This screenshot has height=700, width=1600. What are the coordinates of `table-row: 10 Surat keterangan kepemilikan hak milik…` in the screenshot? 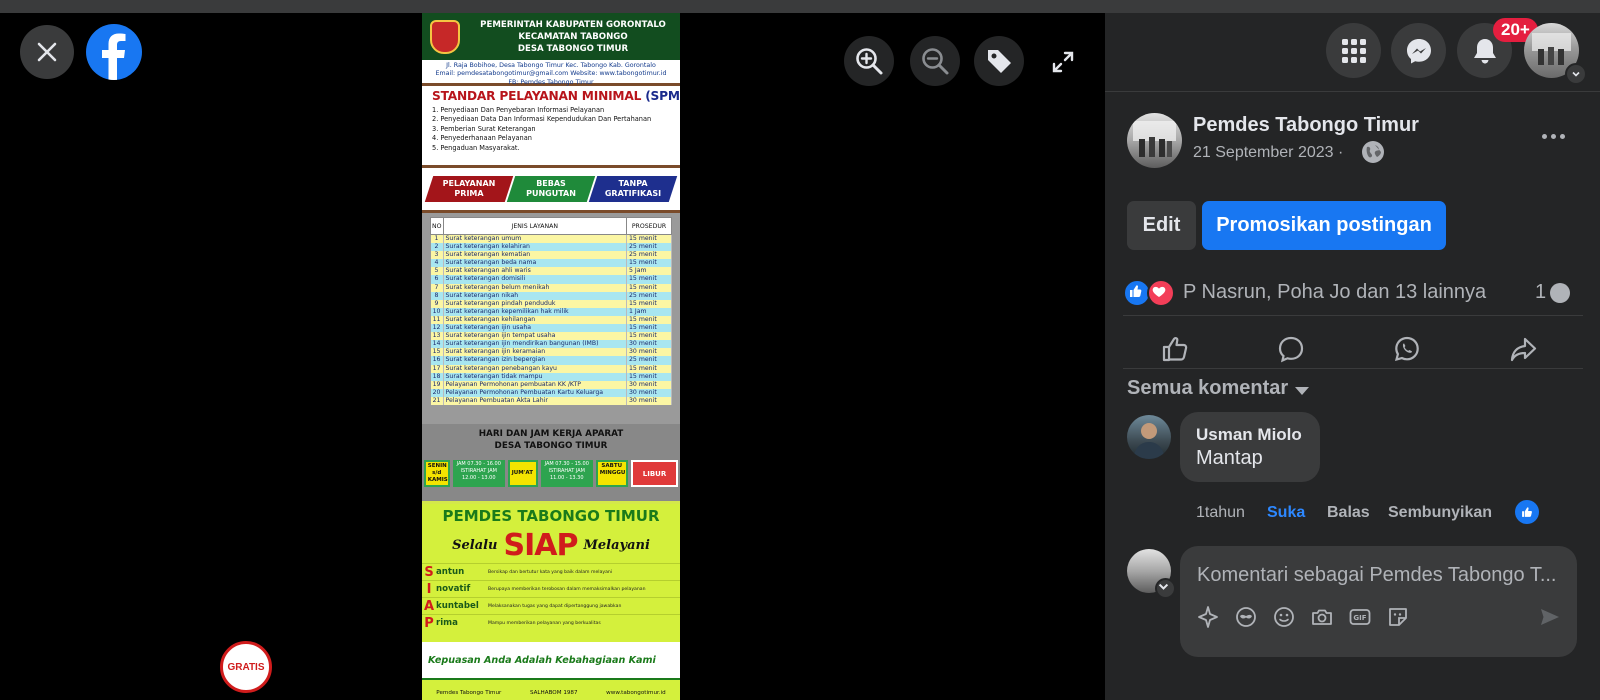 It's located at (551, 311).